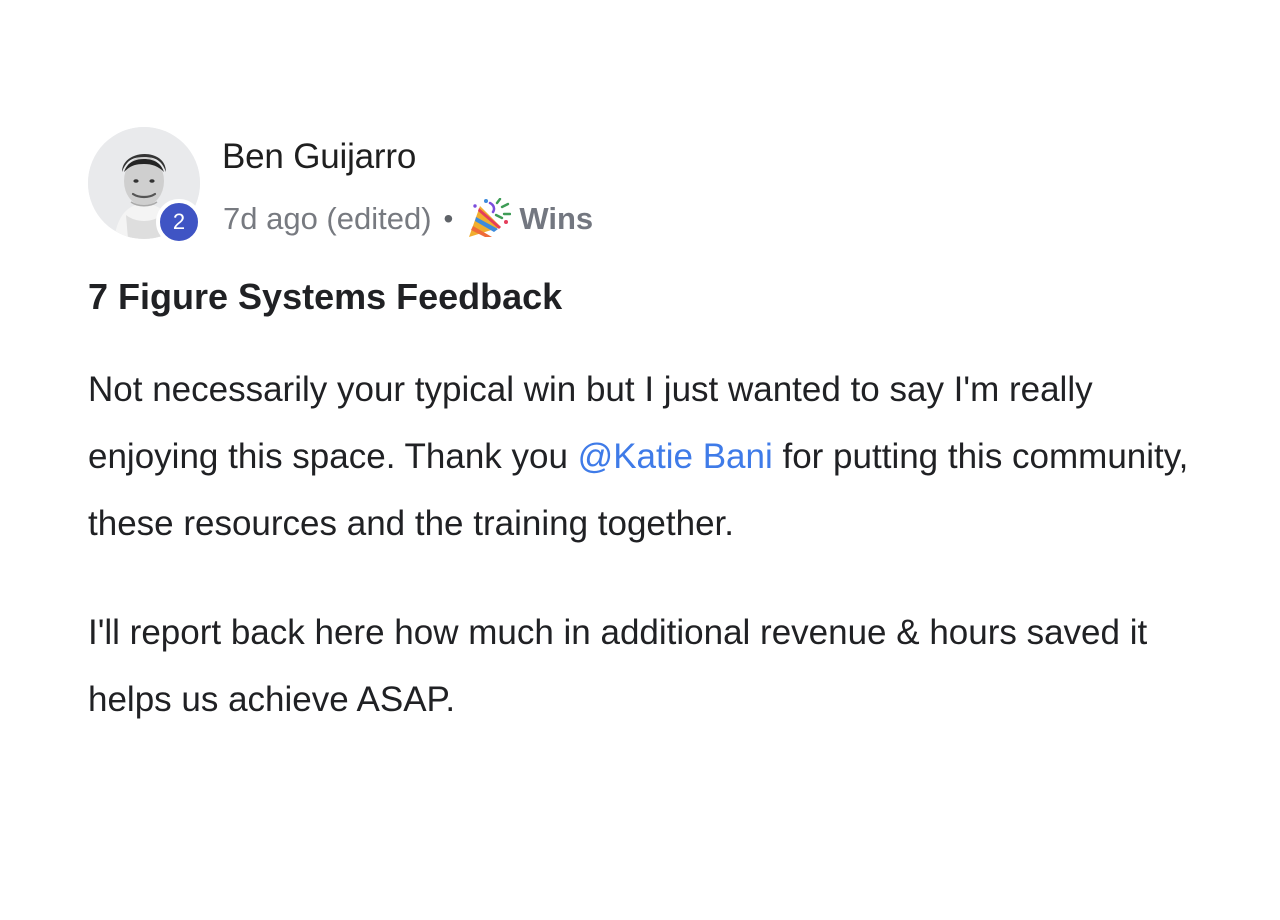  What do you see at coordinates (538, 187) in the screenshot?
I see `post-header: 2 Ben Guijarro 7d ago (edited) • Wins` at bounding box center [538, 187].